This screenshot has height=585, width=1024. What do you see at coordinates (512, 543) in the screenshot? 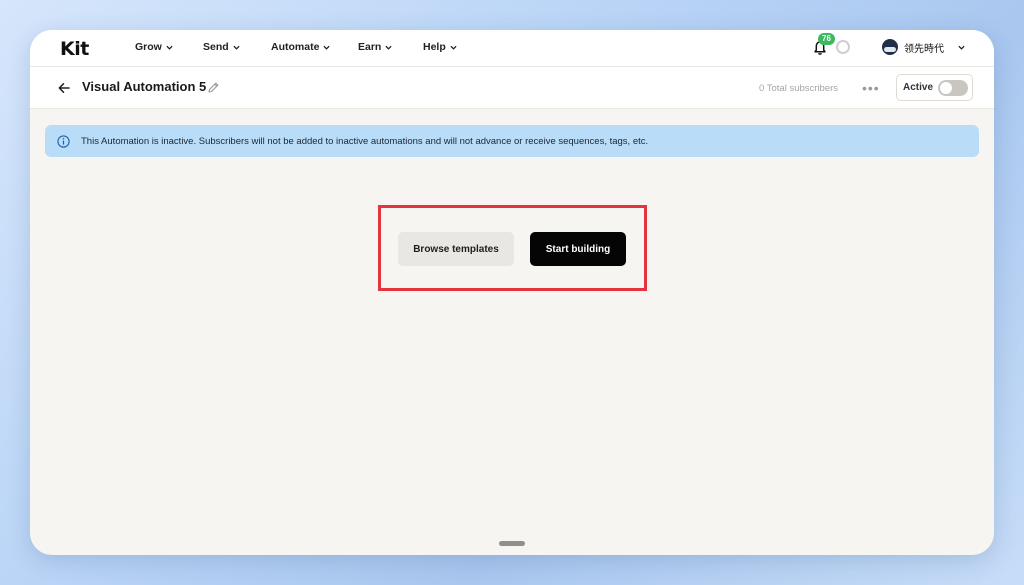
I see `scroll-handle` at bounding box center [512, 543].